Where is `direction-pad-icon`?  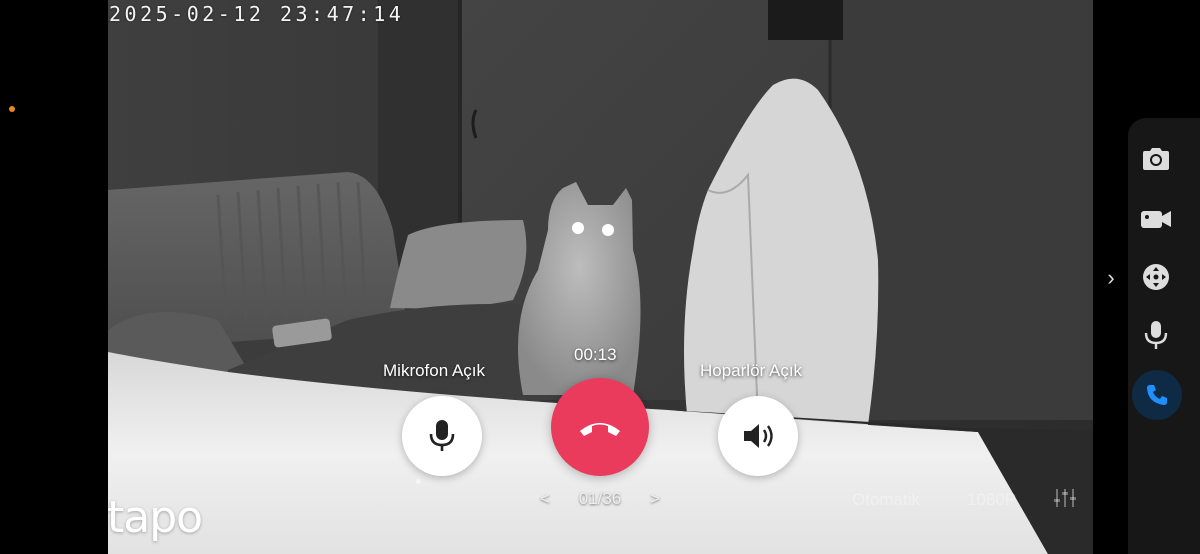 direction-pad-icon is located at coordinates (1156, 277).